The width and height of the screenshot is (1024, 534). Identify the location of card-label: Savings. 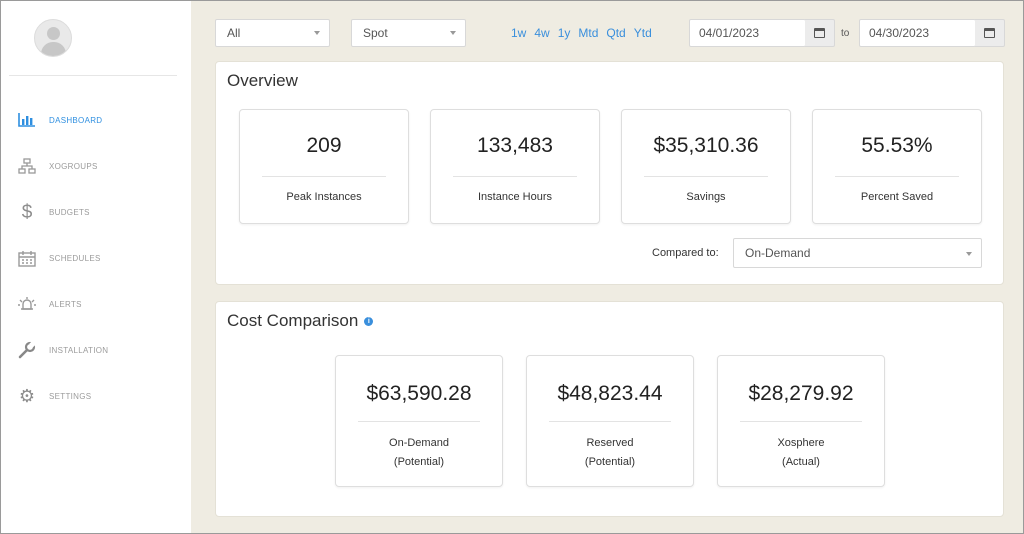
(706, 197).